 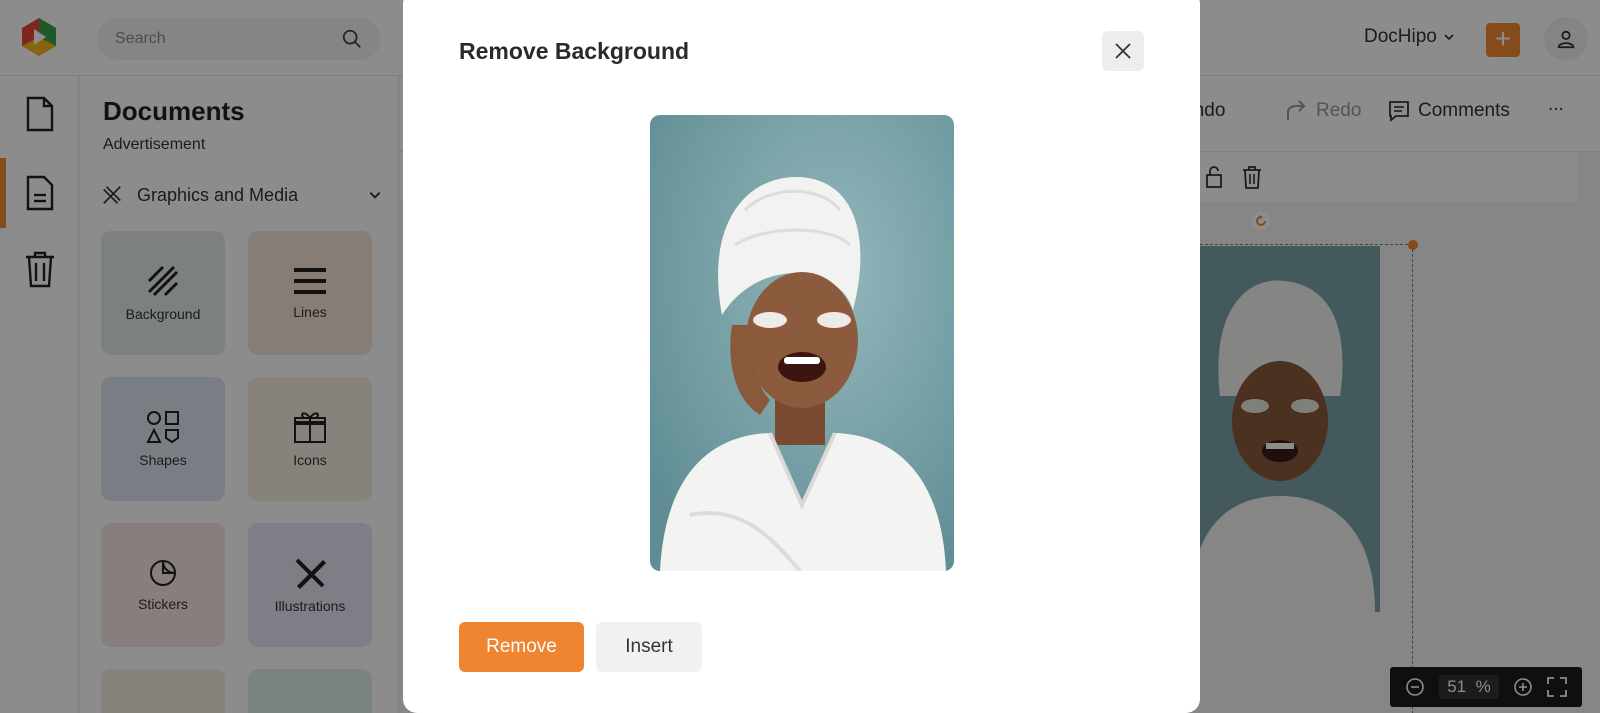 I want to click on insert-button: Insert, so click(x=649, y=647).